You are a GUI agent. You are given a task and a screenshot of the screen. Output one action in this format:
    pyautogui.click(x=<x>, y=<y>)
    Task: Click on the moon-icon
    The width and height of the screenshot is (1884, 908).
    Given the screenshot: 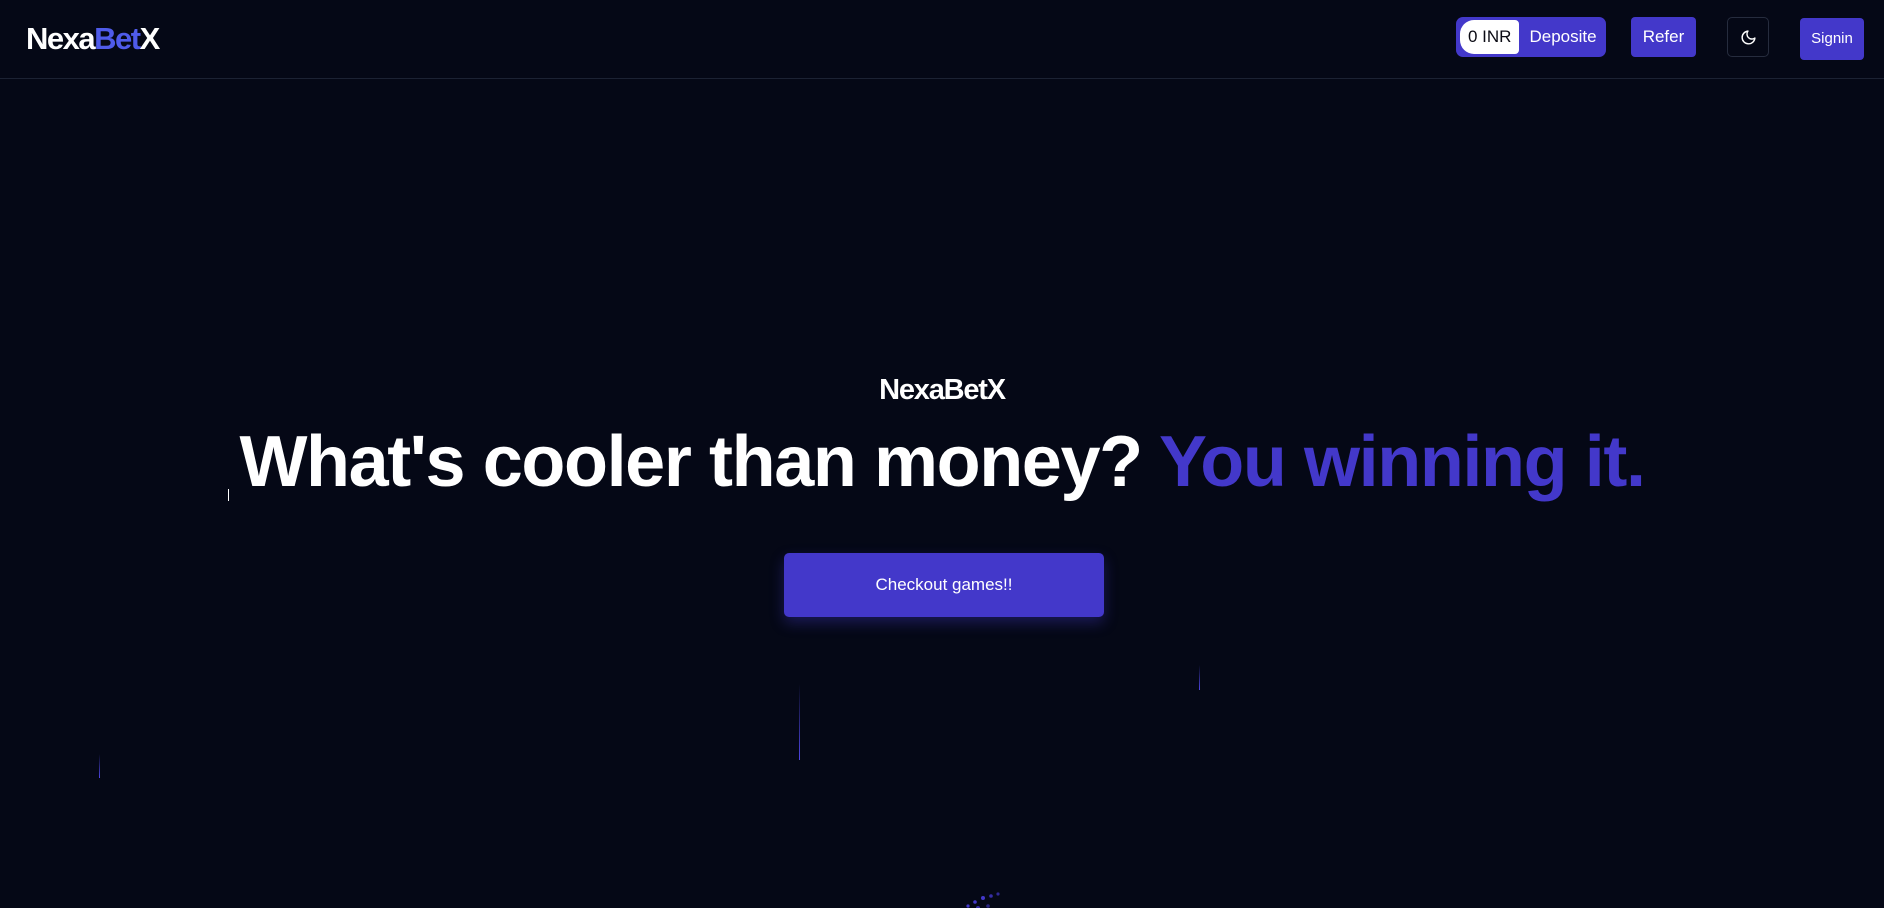 What is the action you would take?
    pyautogui.click(x=1748, y=36)
    